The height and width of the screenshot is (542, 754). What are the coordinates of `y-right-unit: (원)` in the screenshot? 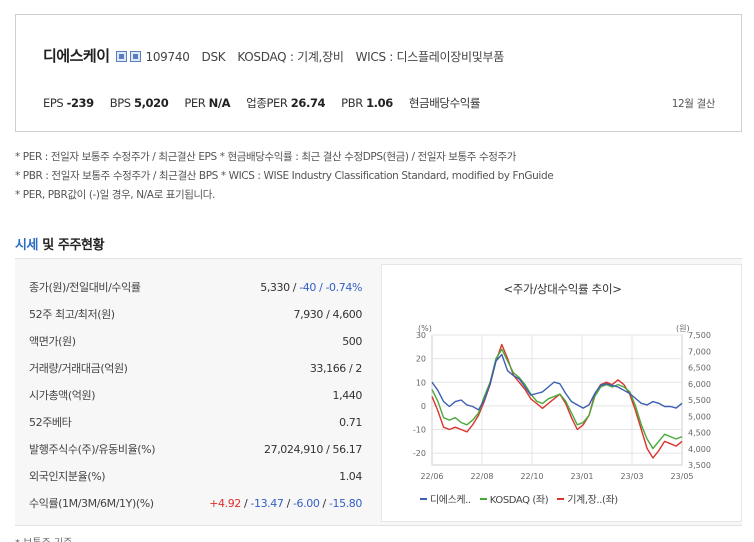 It's located at (683, 328).